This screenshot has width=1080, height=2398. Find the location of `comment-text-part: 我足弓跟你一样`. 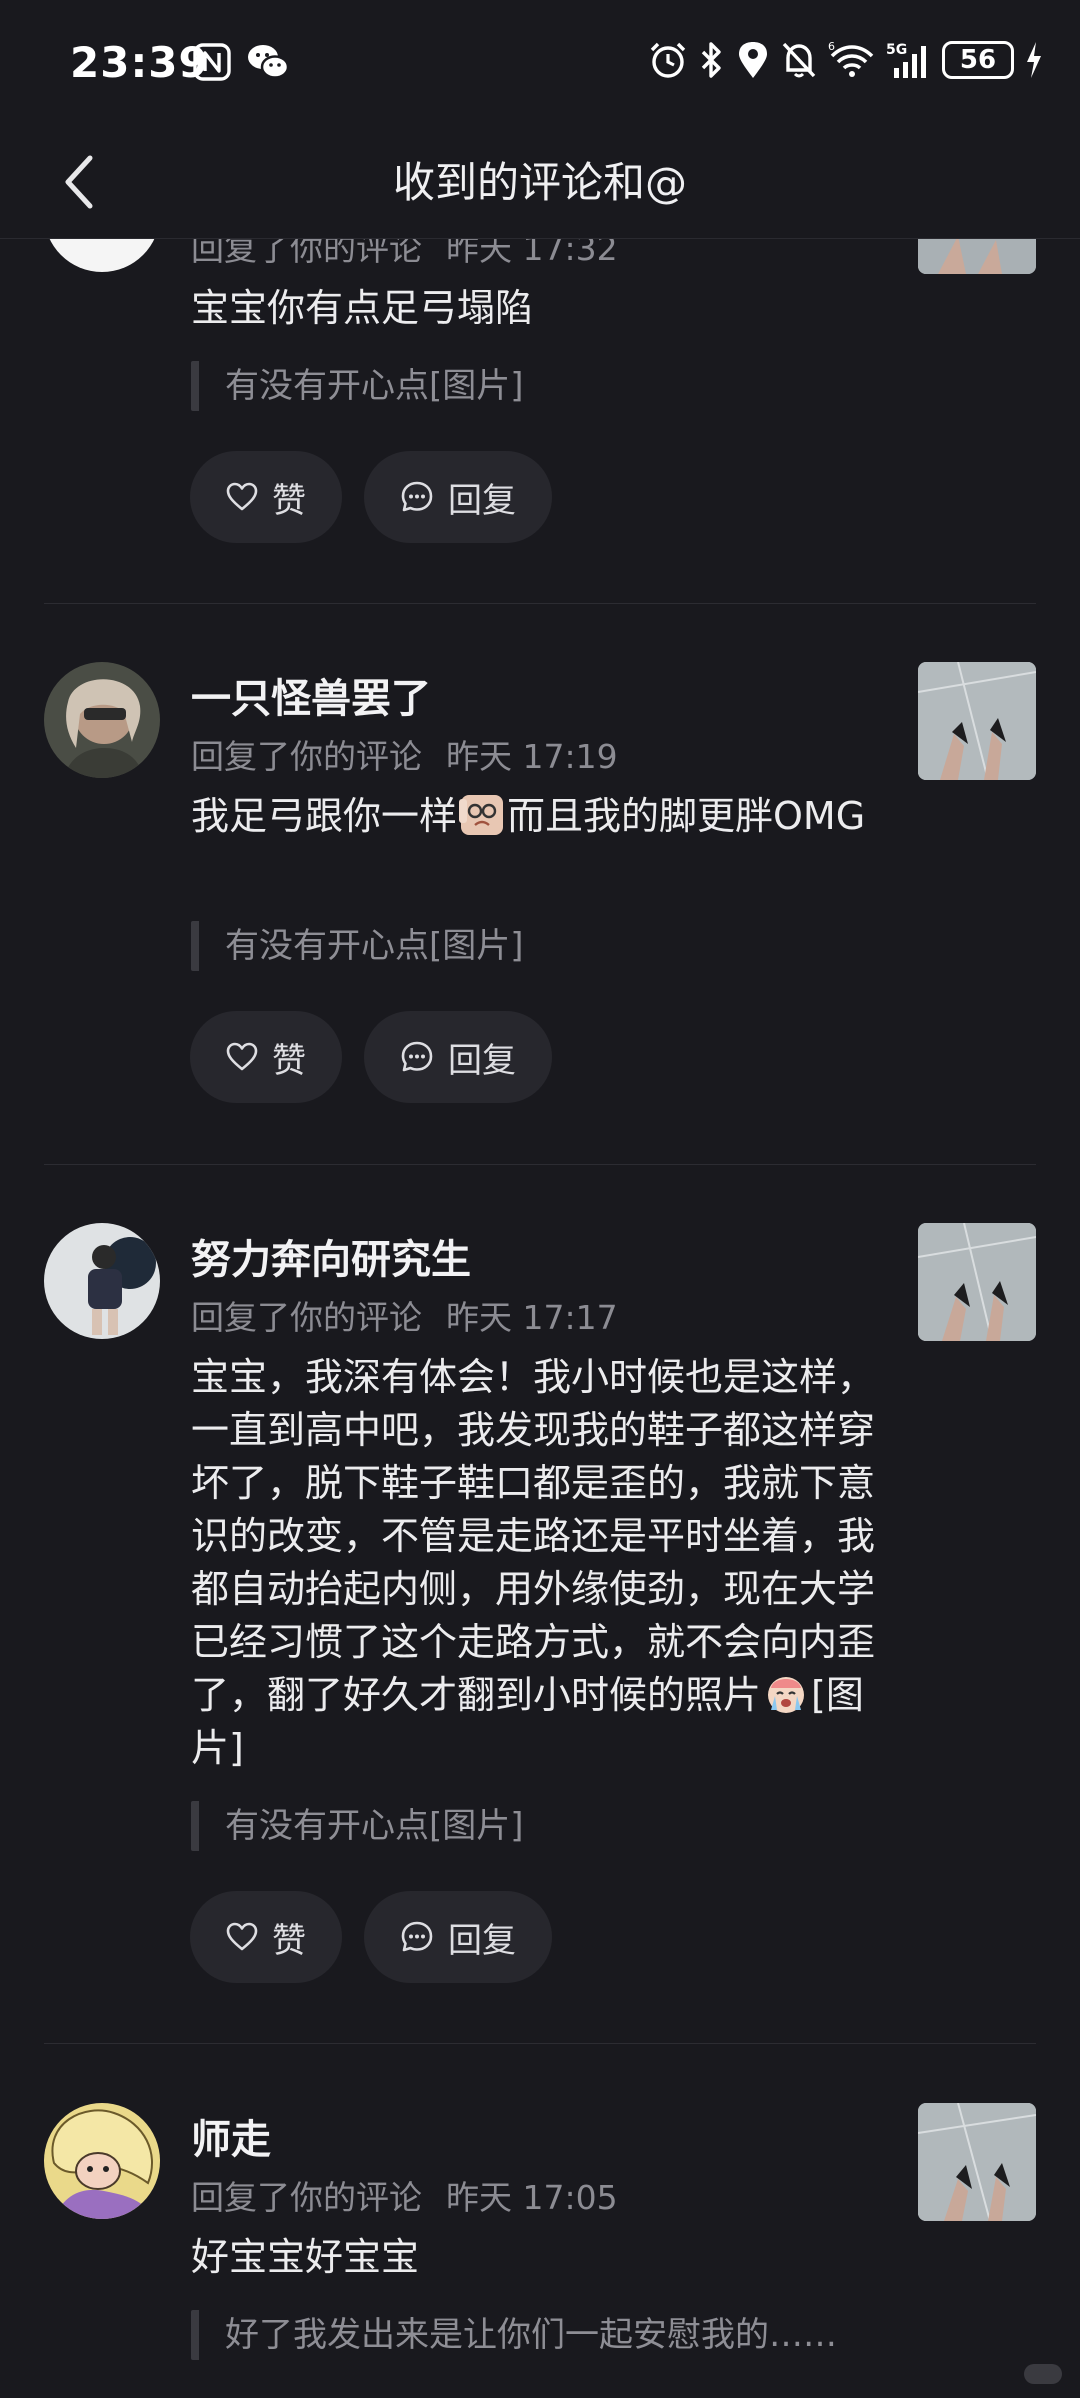

comment-text-part: 我足弓跟你一样 is located at coordinates (324, 816).